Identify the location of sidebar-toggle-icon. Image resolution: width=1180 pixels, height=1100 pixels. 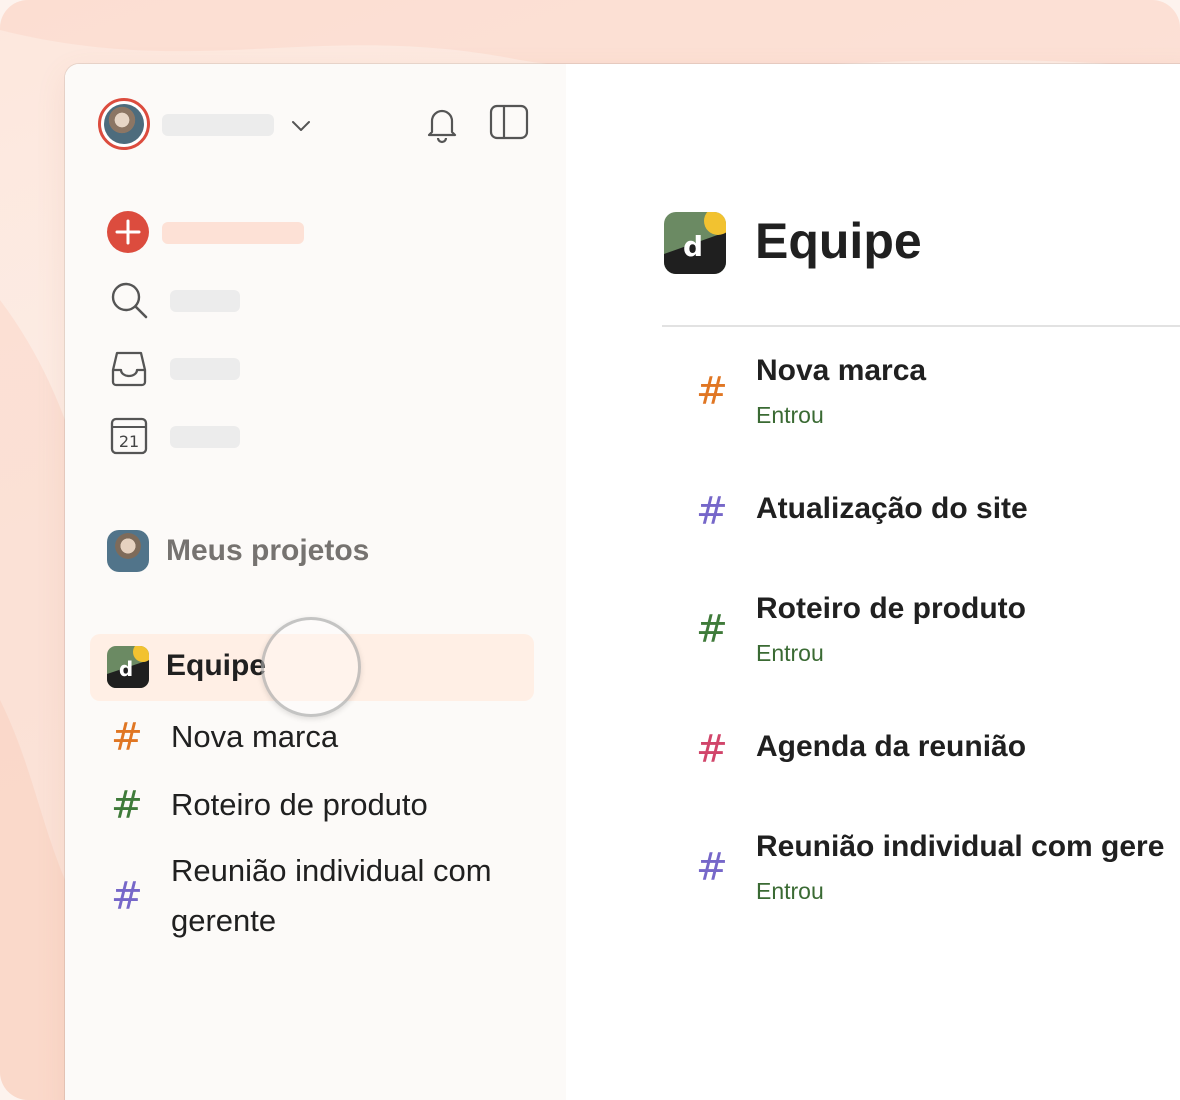
(509, 122).